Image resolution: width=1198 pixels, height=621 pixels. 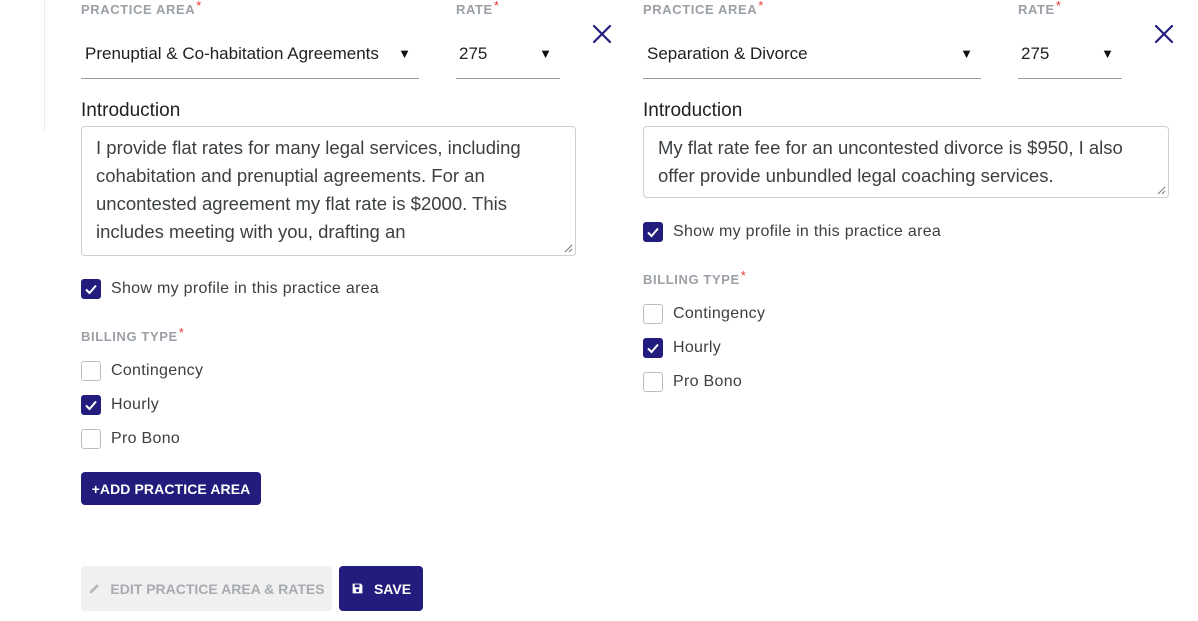 I want to click on add-practice-area-label: +ADD PRACTICE AREA, so click(x=171, y=488).